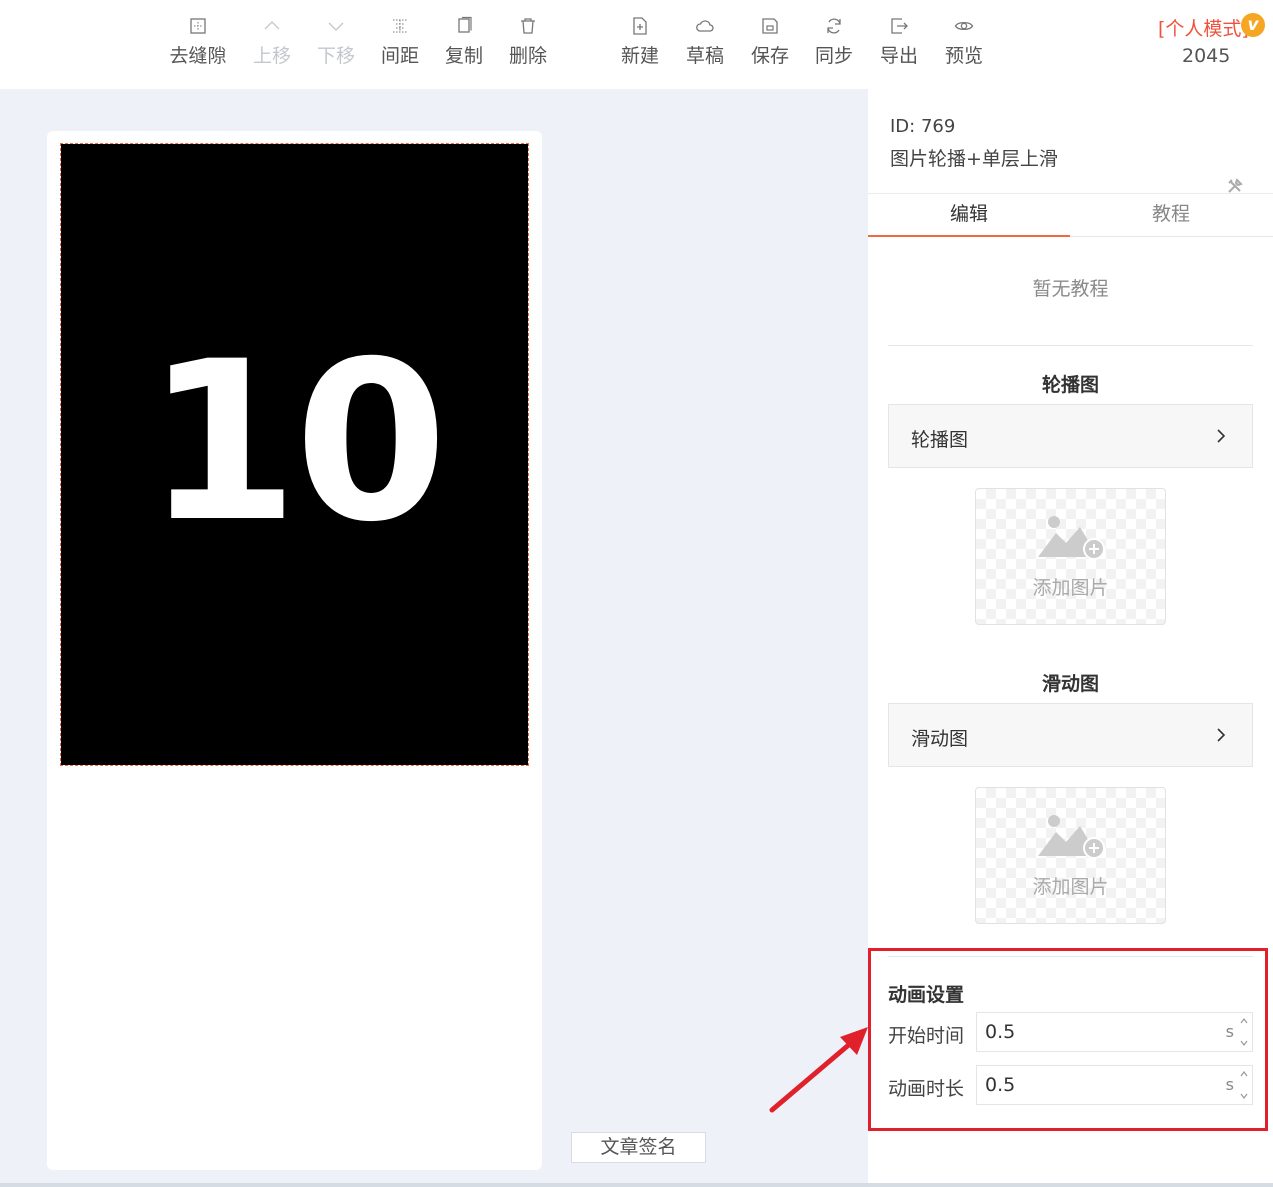 The image size is (1273, 1187). Describe the element at coordinates (974, 159) in the screenshot. I see `template-name: 图片轮播+单层上滑` at that location.